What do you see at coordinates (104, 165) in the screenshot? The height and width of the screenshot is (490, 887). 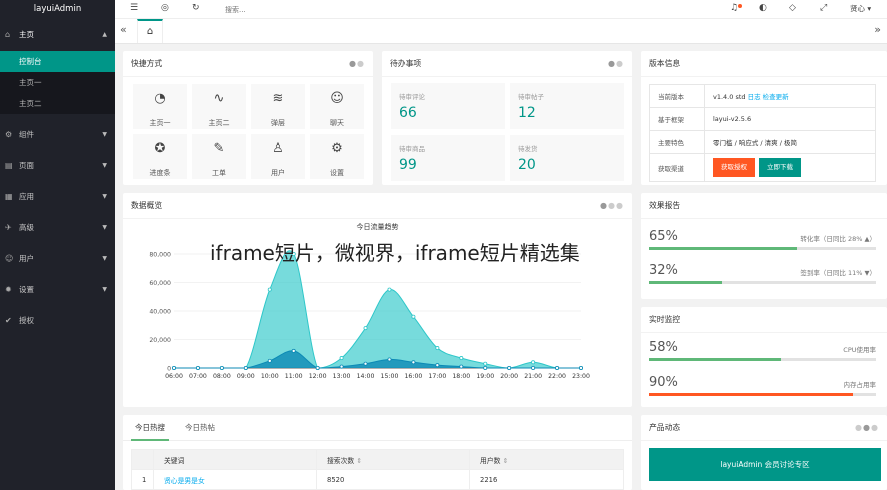 I see `chevron-down-icon: ▼` at bounding box center [104, 165].